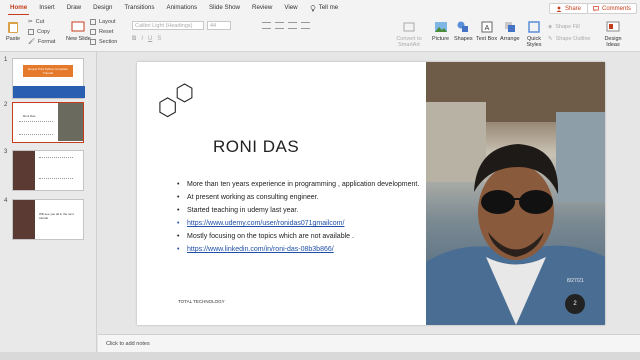 This screenshot has width=640, height=360. I want to click on layout-button: Layout, so click(103, 22).